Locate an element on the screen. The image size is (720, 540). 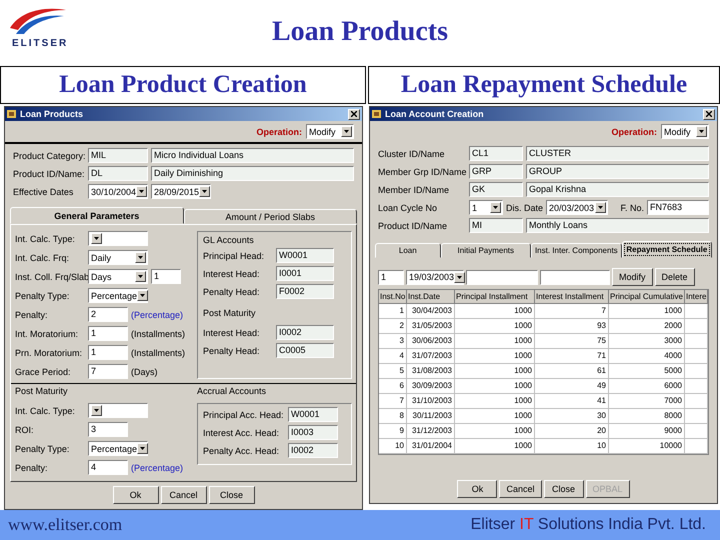
column-header: Interest Installment is located at coordinates (572, 297).